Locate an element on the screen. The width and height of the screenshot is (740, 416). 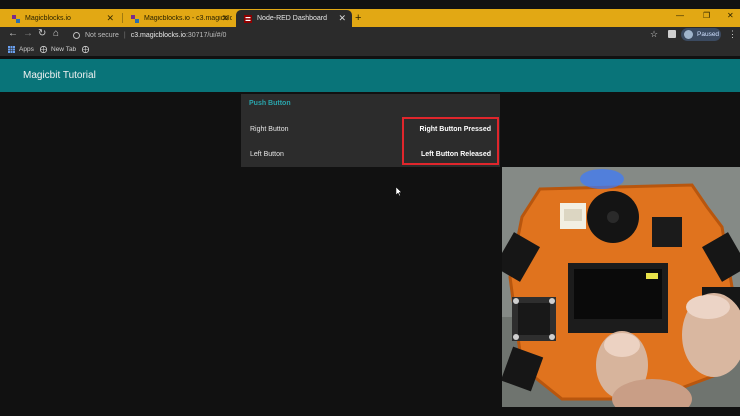
address-domain: c3.magicblocks.io is located at coordinates (158, 35).